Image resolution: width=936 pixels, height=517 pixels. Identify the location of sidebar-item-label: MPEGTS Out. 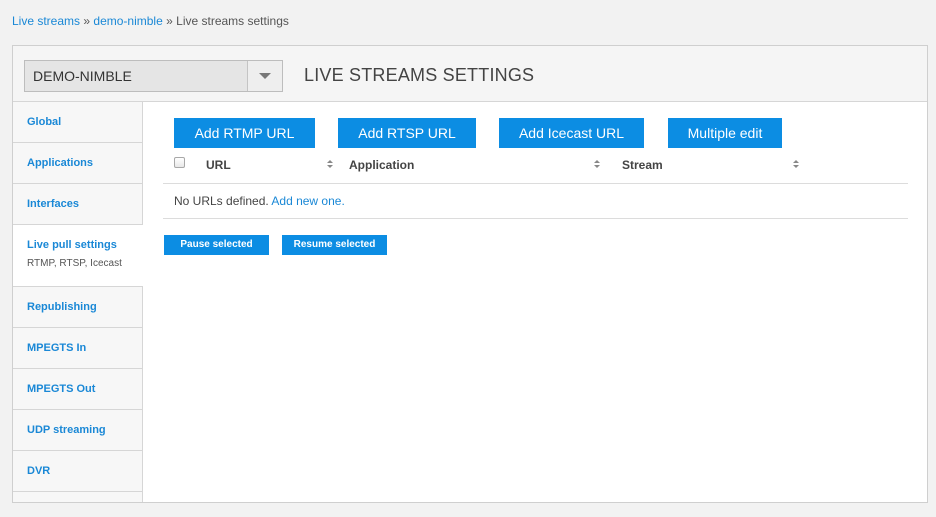
(61, 389).